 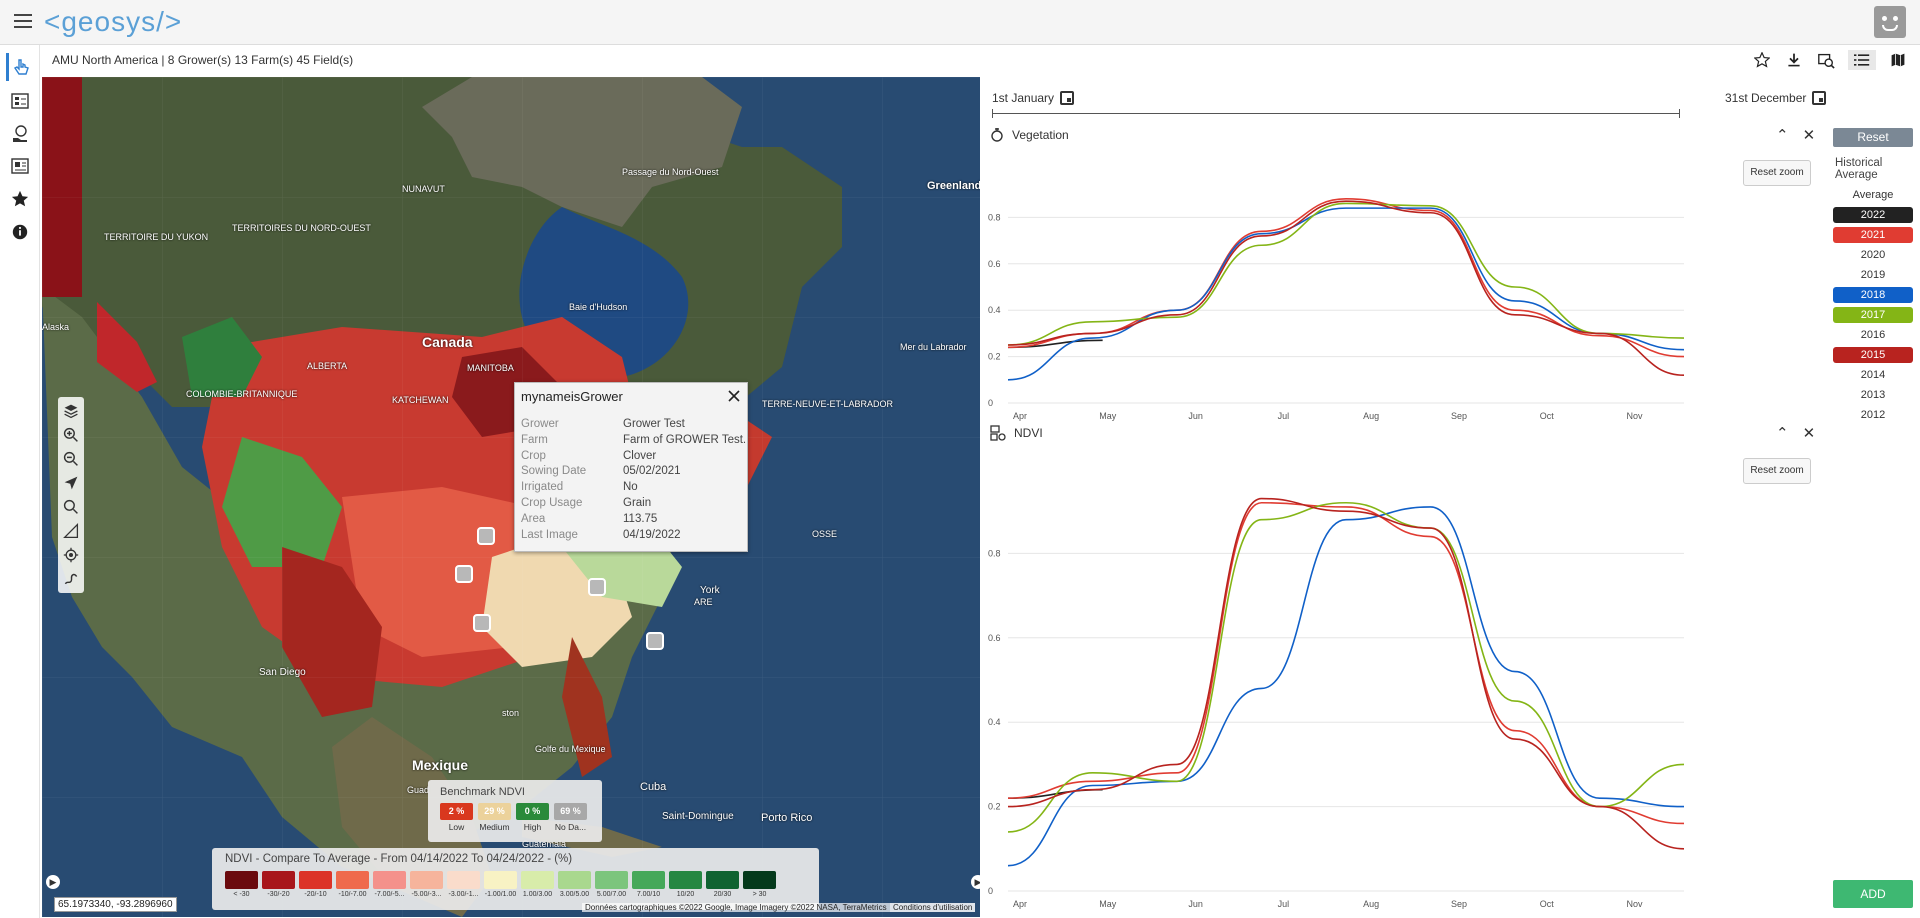 What do you see at coordinates (20, 232) in the screenshot?
I see `info-icon` at bounding box center [20, 232].